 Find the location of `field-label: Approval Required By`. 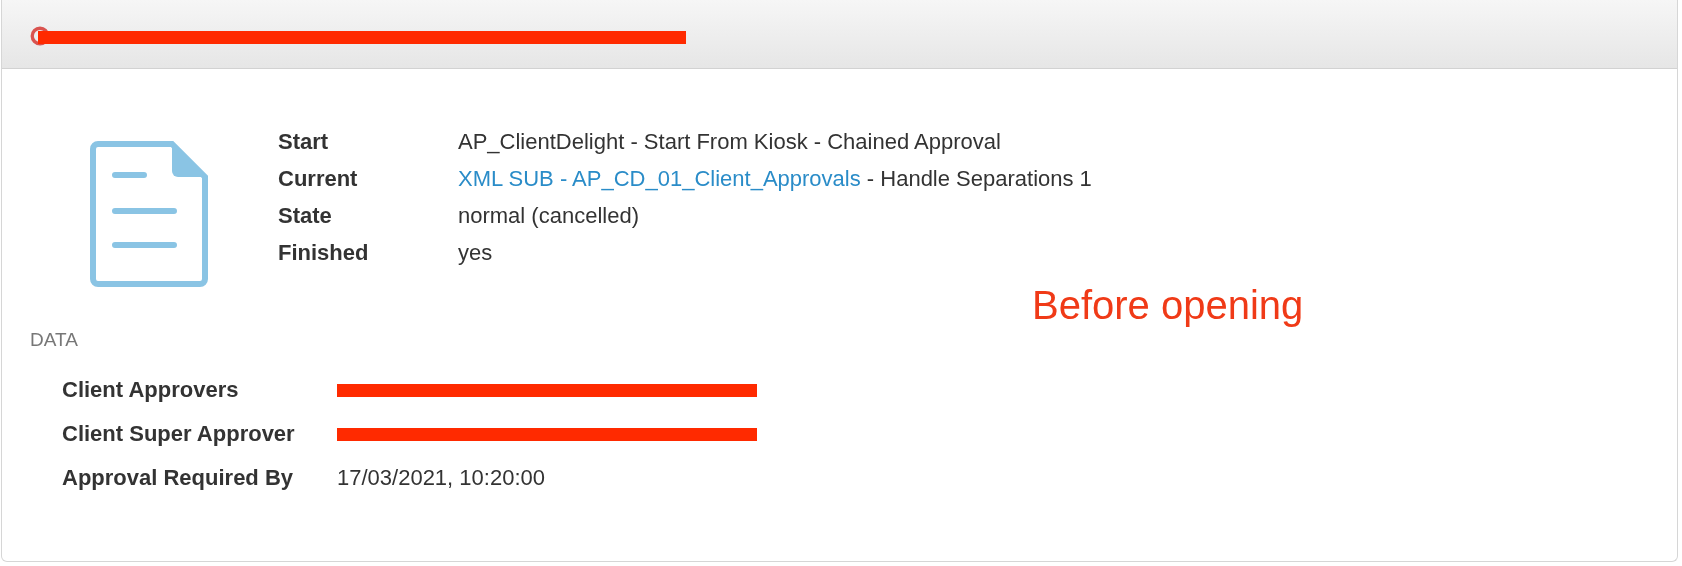

field-label: Approval Required By is located at coordinates (178, 478).